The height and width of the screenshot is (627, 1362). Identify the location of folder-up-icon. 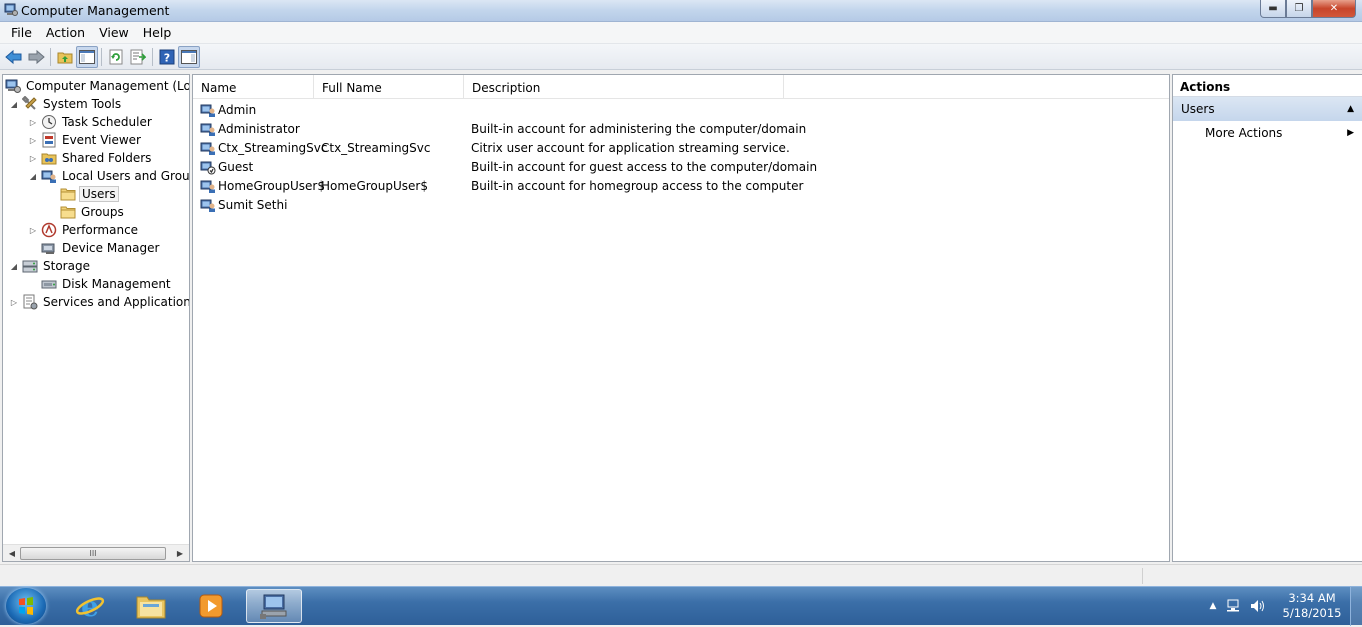
(65, 57).